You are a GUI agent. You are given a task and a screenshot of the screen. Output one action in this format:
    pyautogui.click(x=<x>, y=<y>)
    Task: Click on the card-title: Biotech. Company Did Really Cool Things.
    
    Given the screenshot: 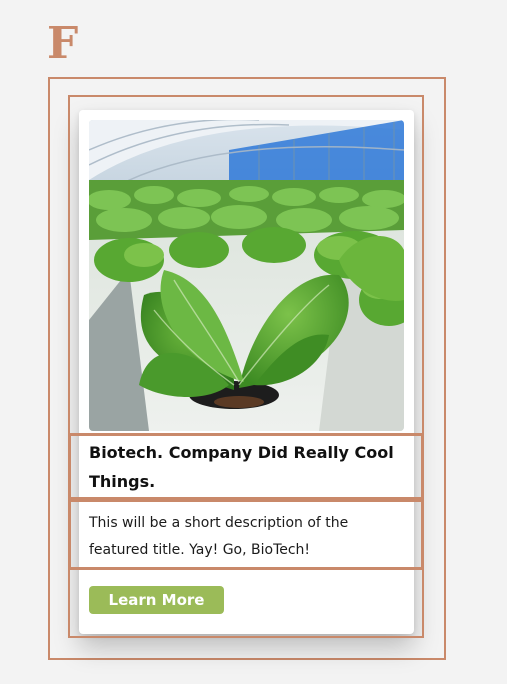 What is the action you would take?
    pyautogui.click(x=241, y=467)
    